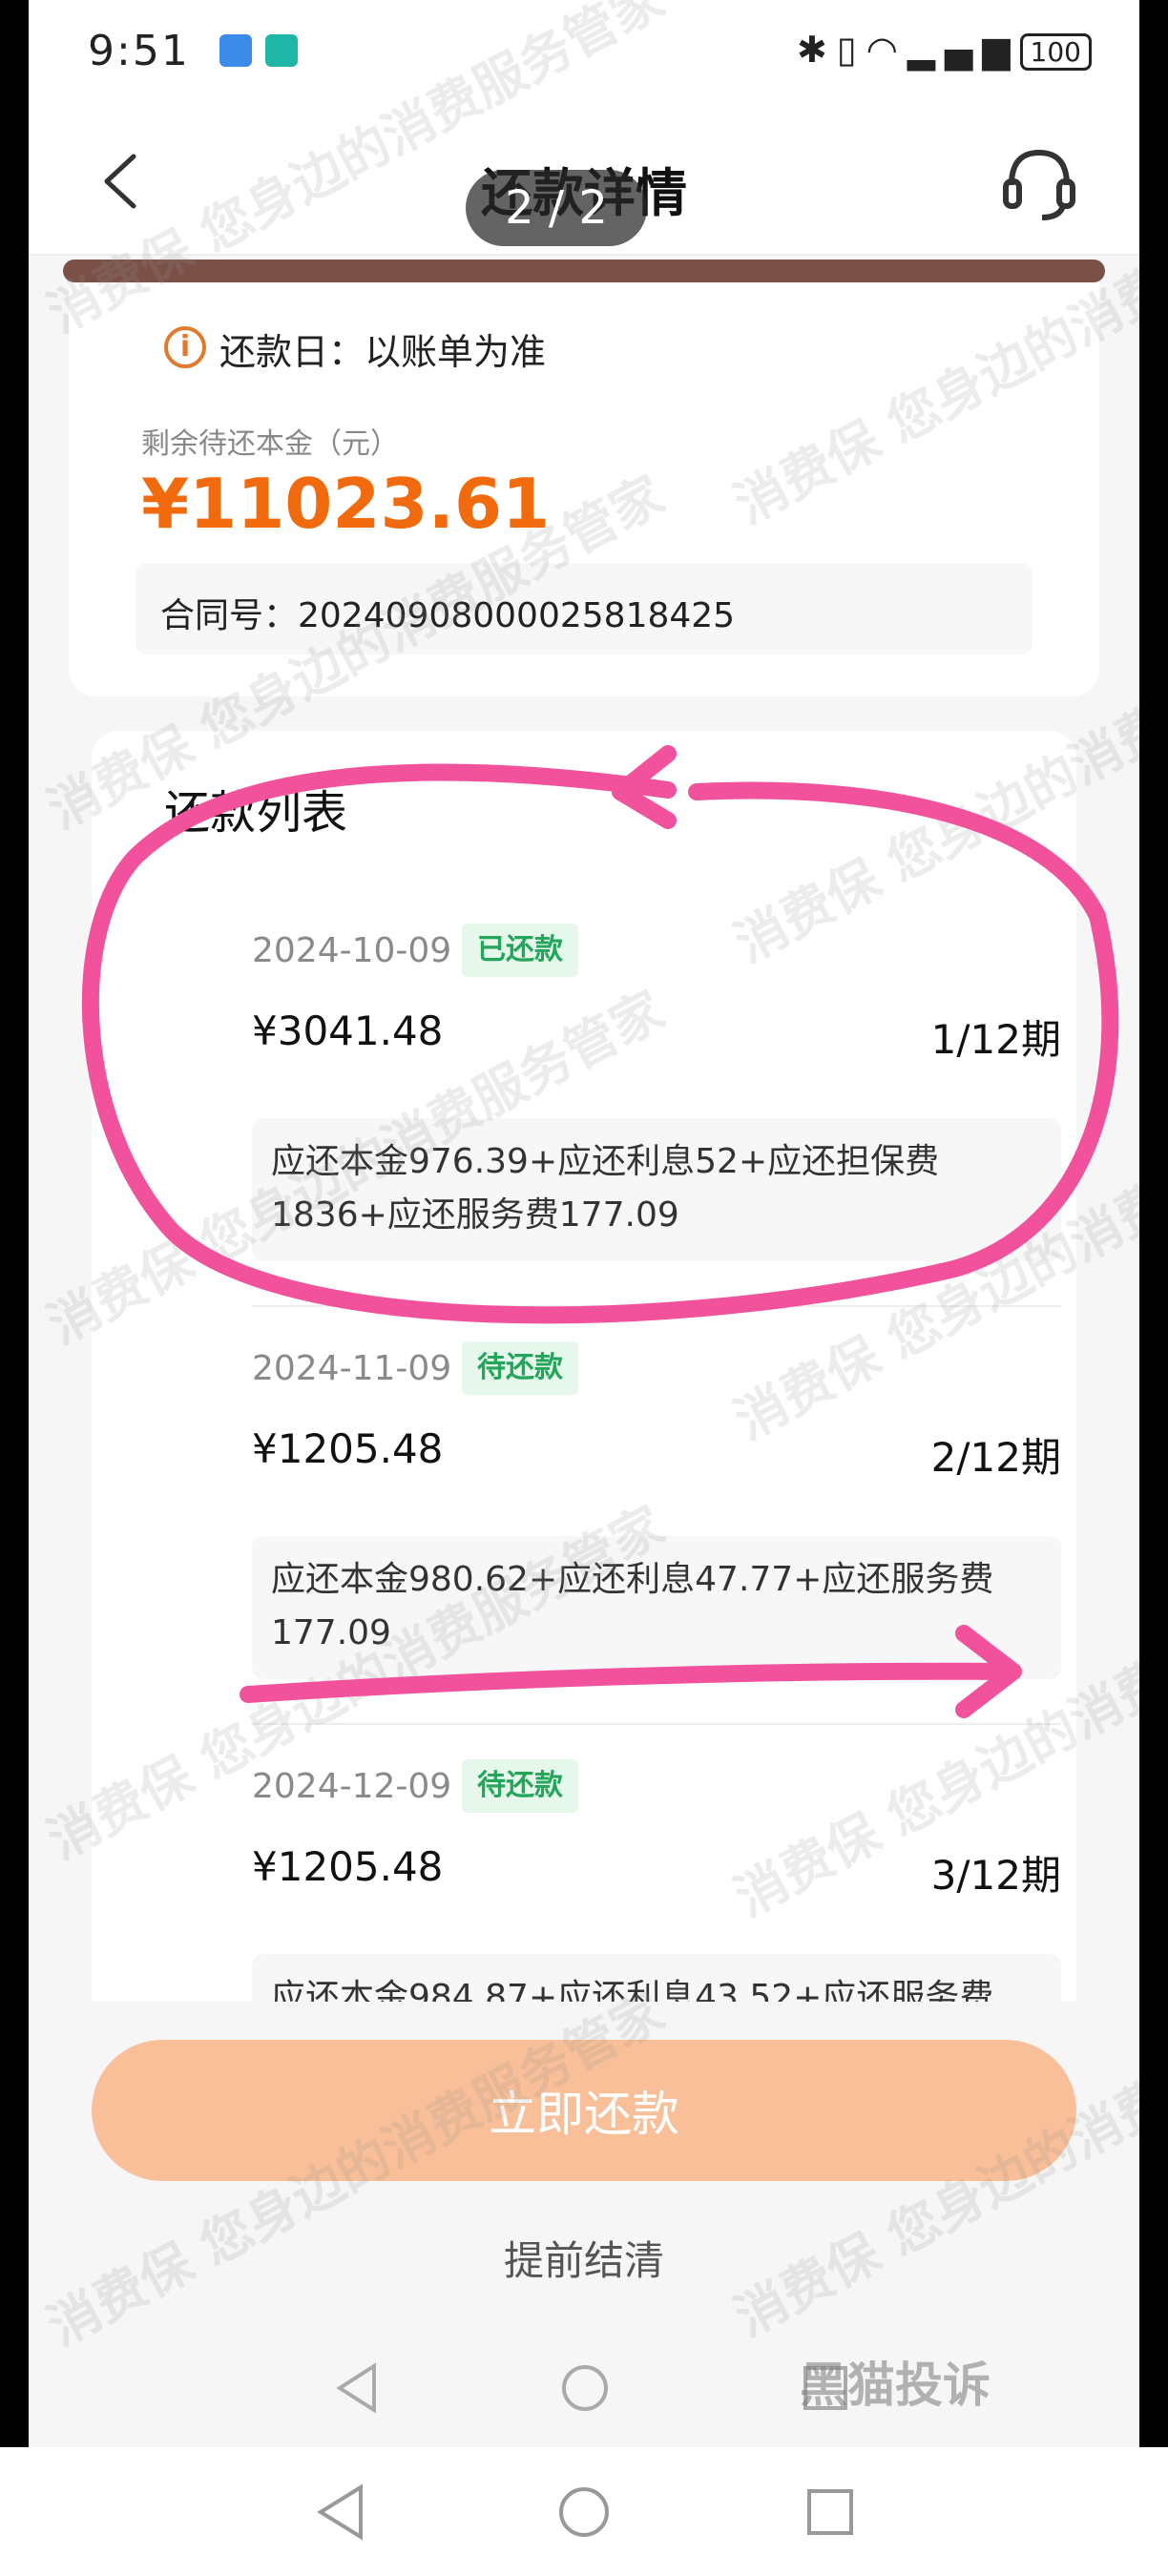 The image size is (1168, 2576). I want to click on item-amount: ¥3041.48, so click(348, 1031).